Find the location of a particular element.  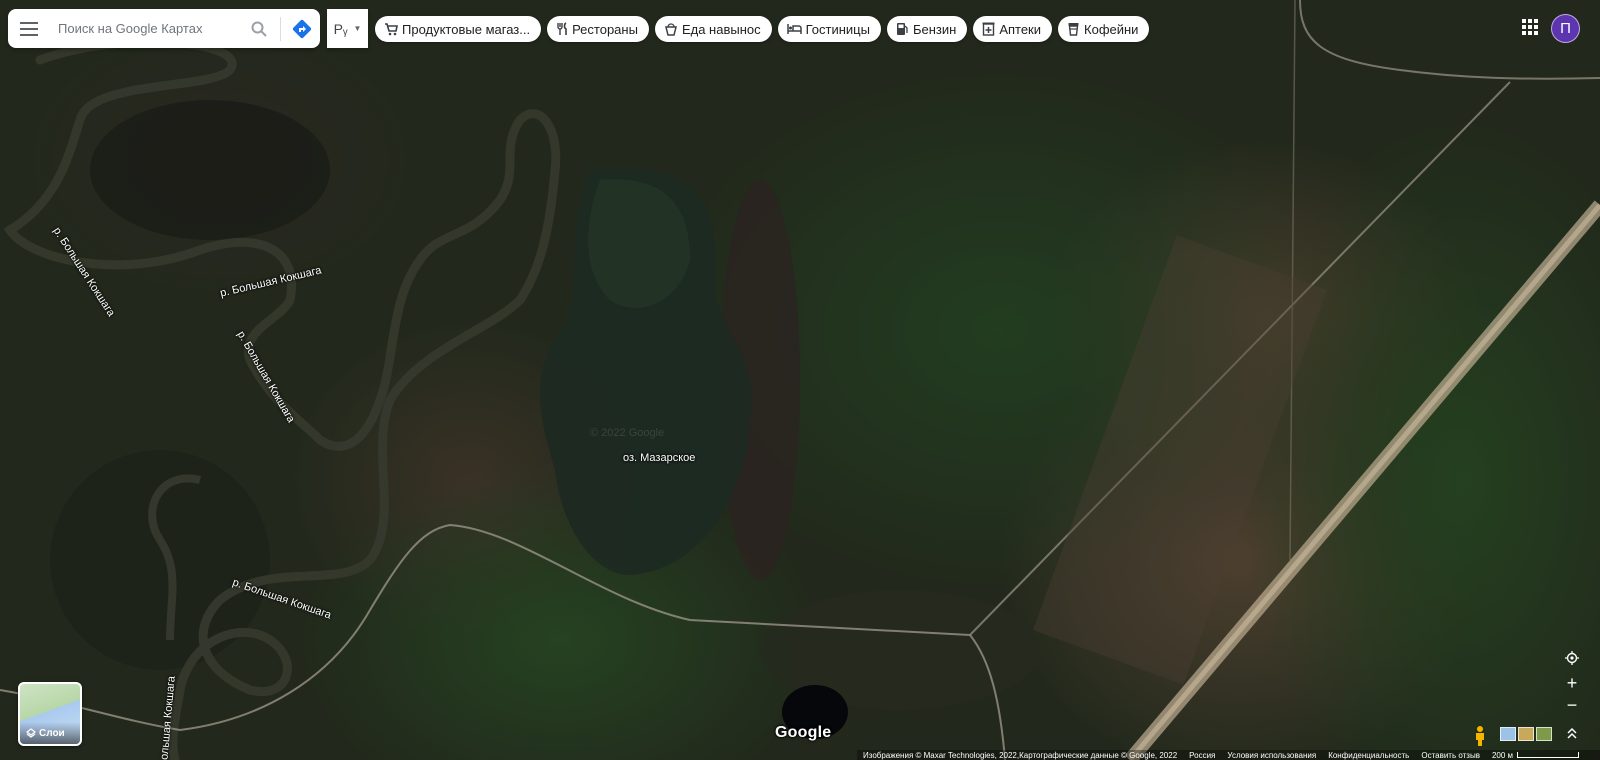

chip-label: Рестораны is located at coordinates (605, 29).